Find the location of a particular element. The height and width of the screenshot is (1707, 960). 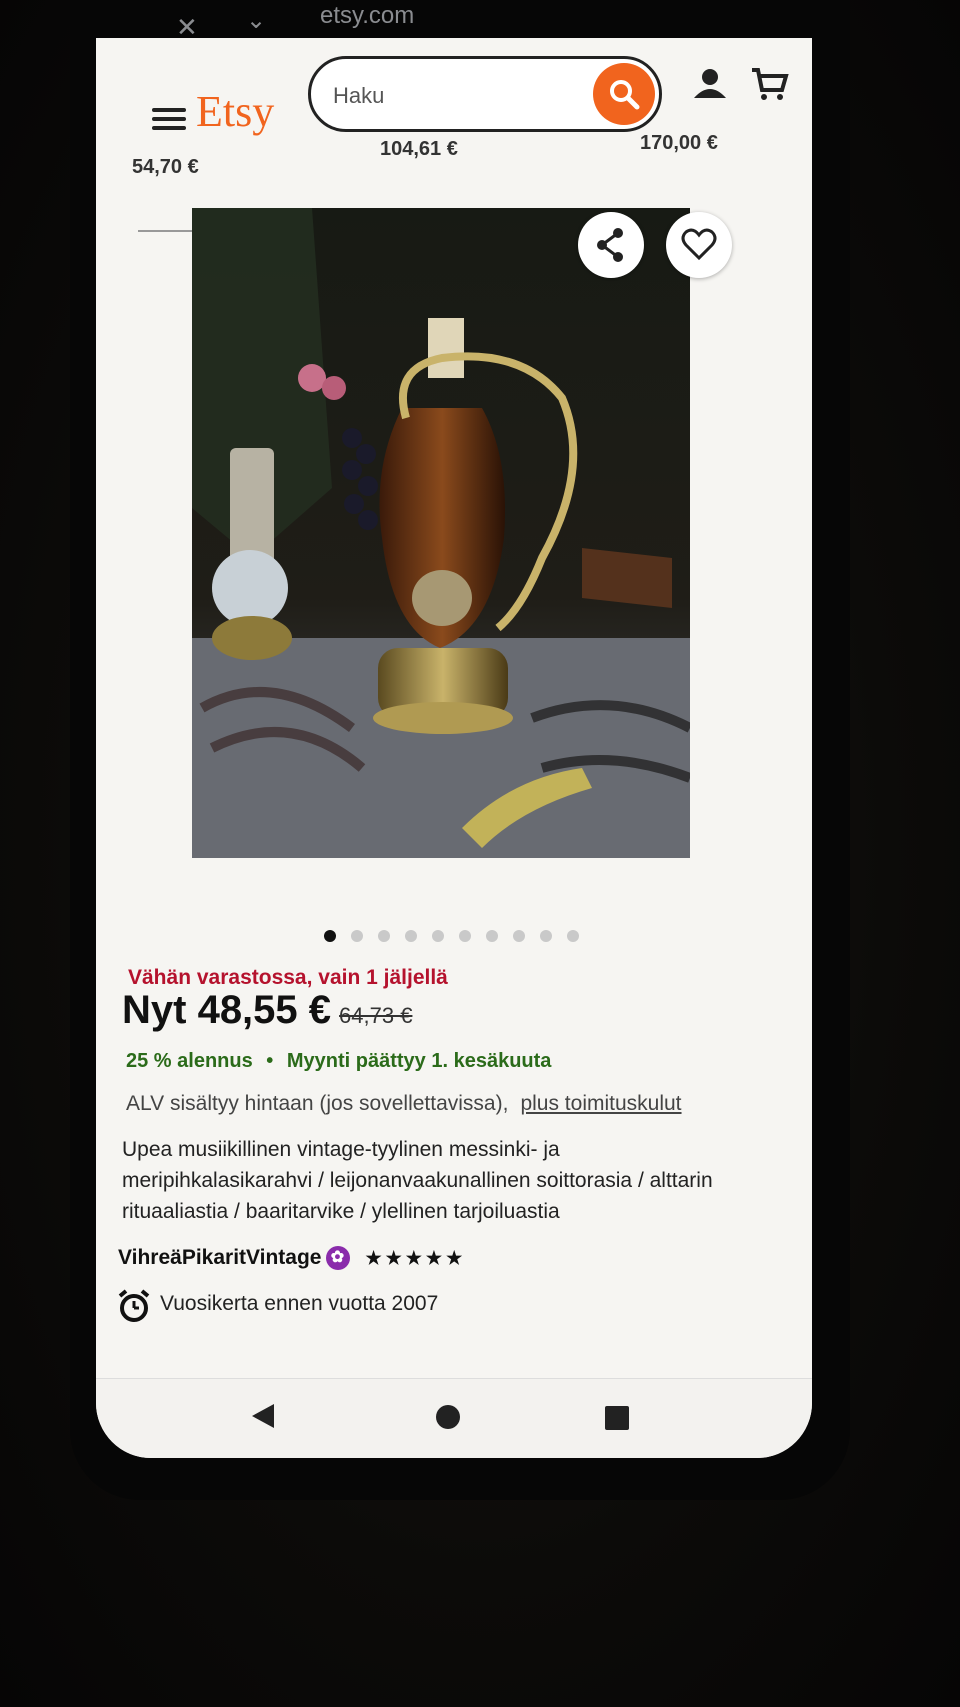

share-icon is located at coordinates (610, 245).